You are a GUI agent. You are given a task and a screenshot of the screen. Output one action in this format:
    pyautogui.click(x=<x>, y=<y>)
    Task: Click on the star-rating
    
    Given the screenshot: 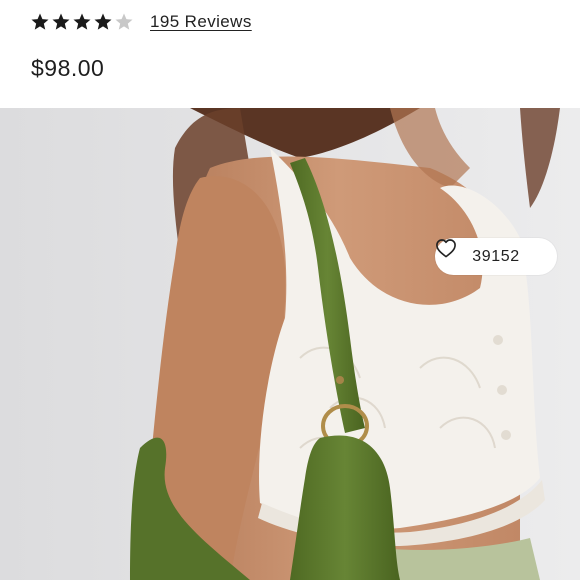 What is the action you would take?
    pyautogui.click(x=82, y=22)
    